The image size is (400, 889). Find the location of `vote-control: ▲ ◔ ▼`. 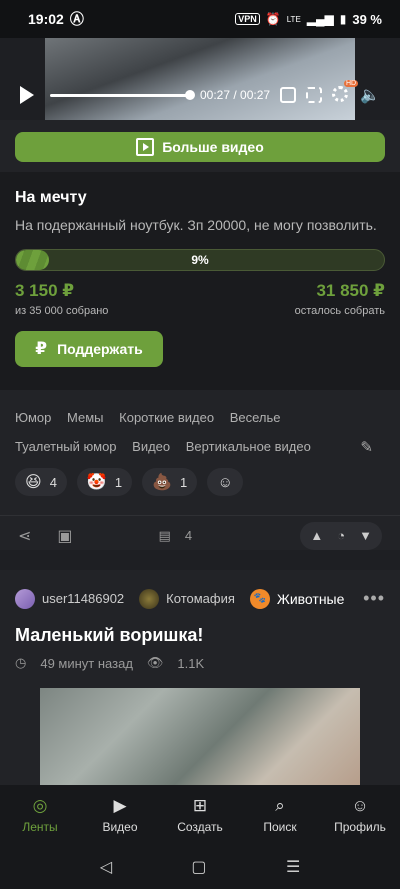

vote-control: ▲ ◔ ▼ is located at coordinates (341, 535).